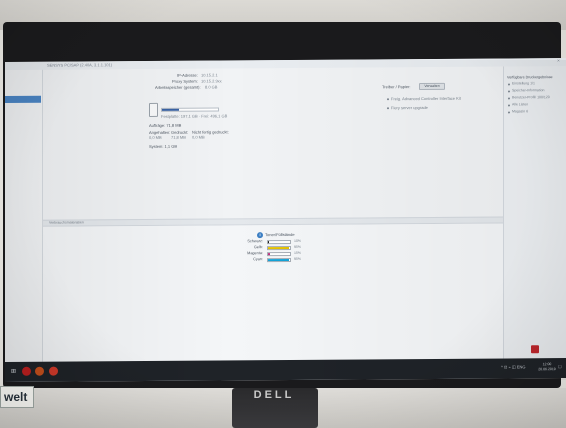  What do you see at coordinates (558, 61) in the screenshot?
I see `close-icon: ×` at bounding box center [558, 61].